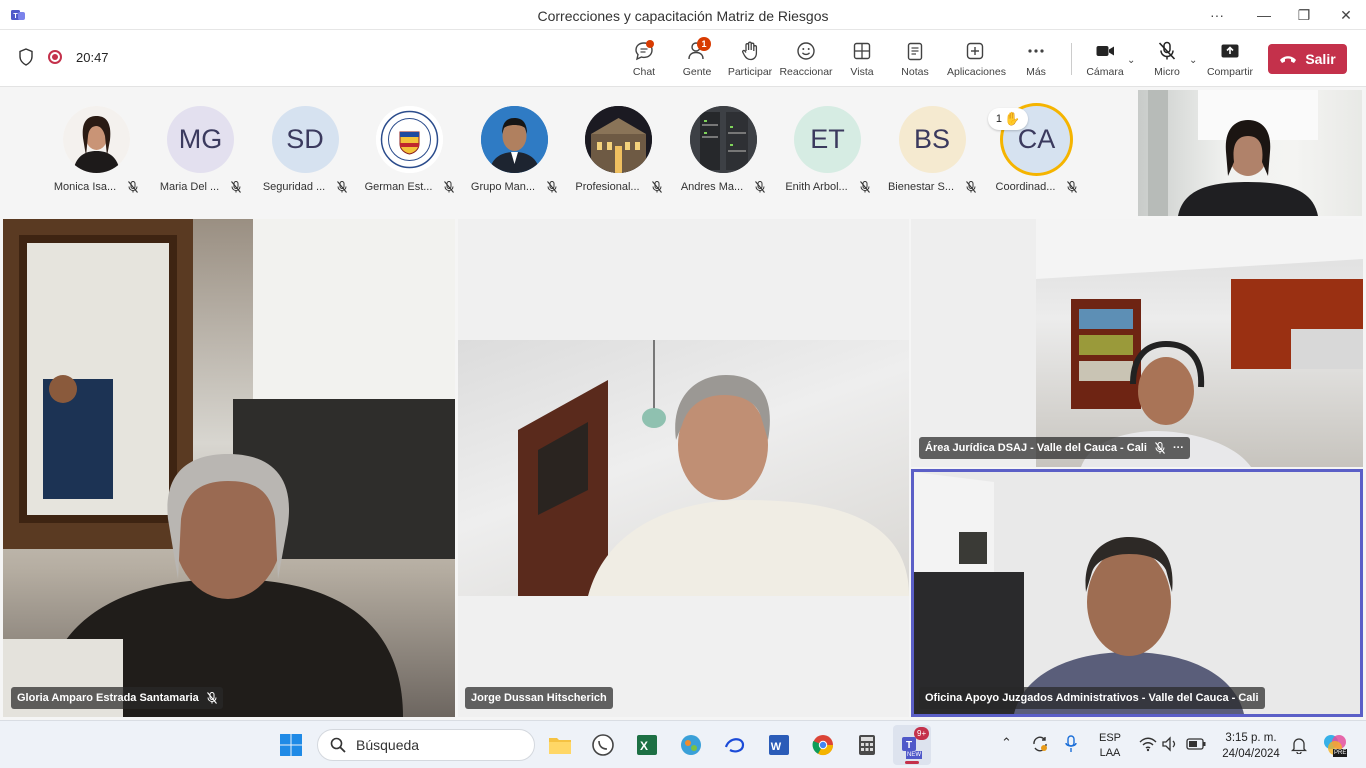  I want to click on people-button: 1 Gente, so click(697, 57).